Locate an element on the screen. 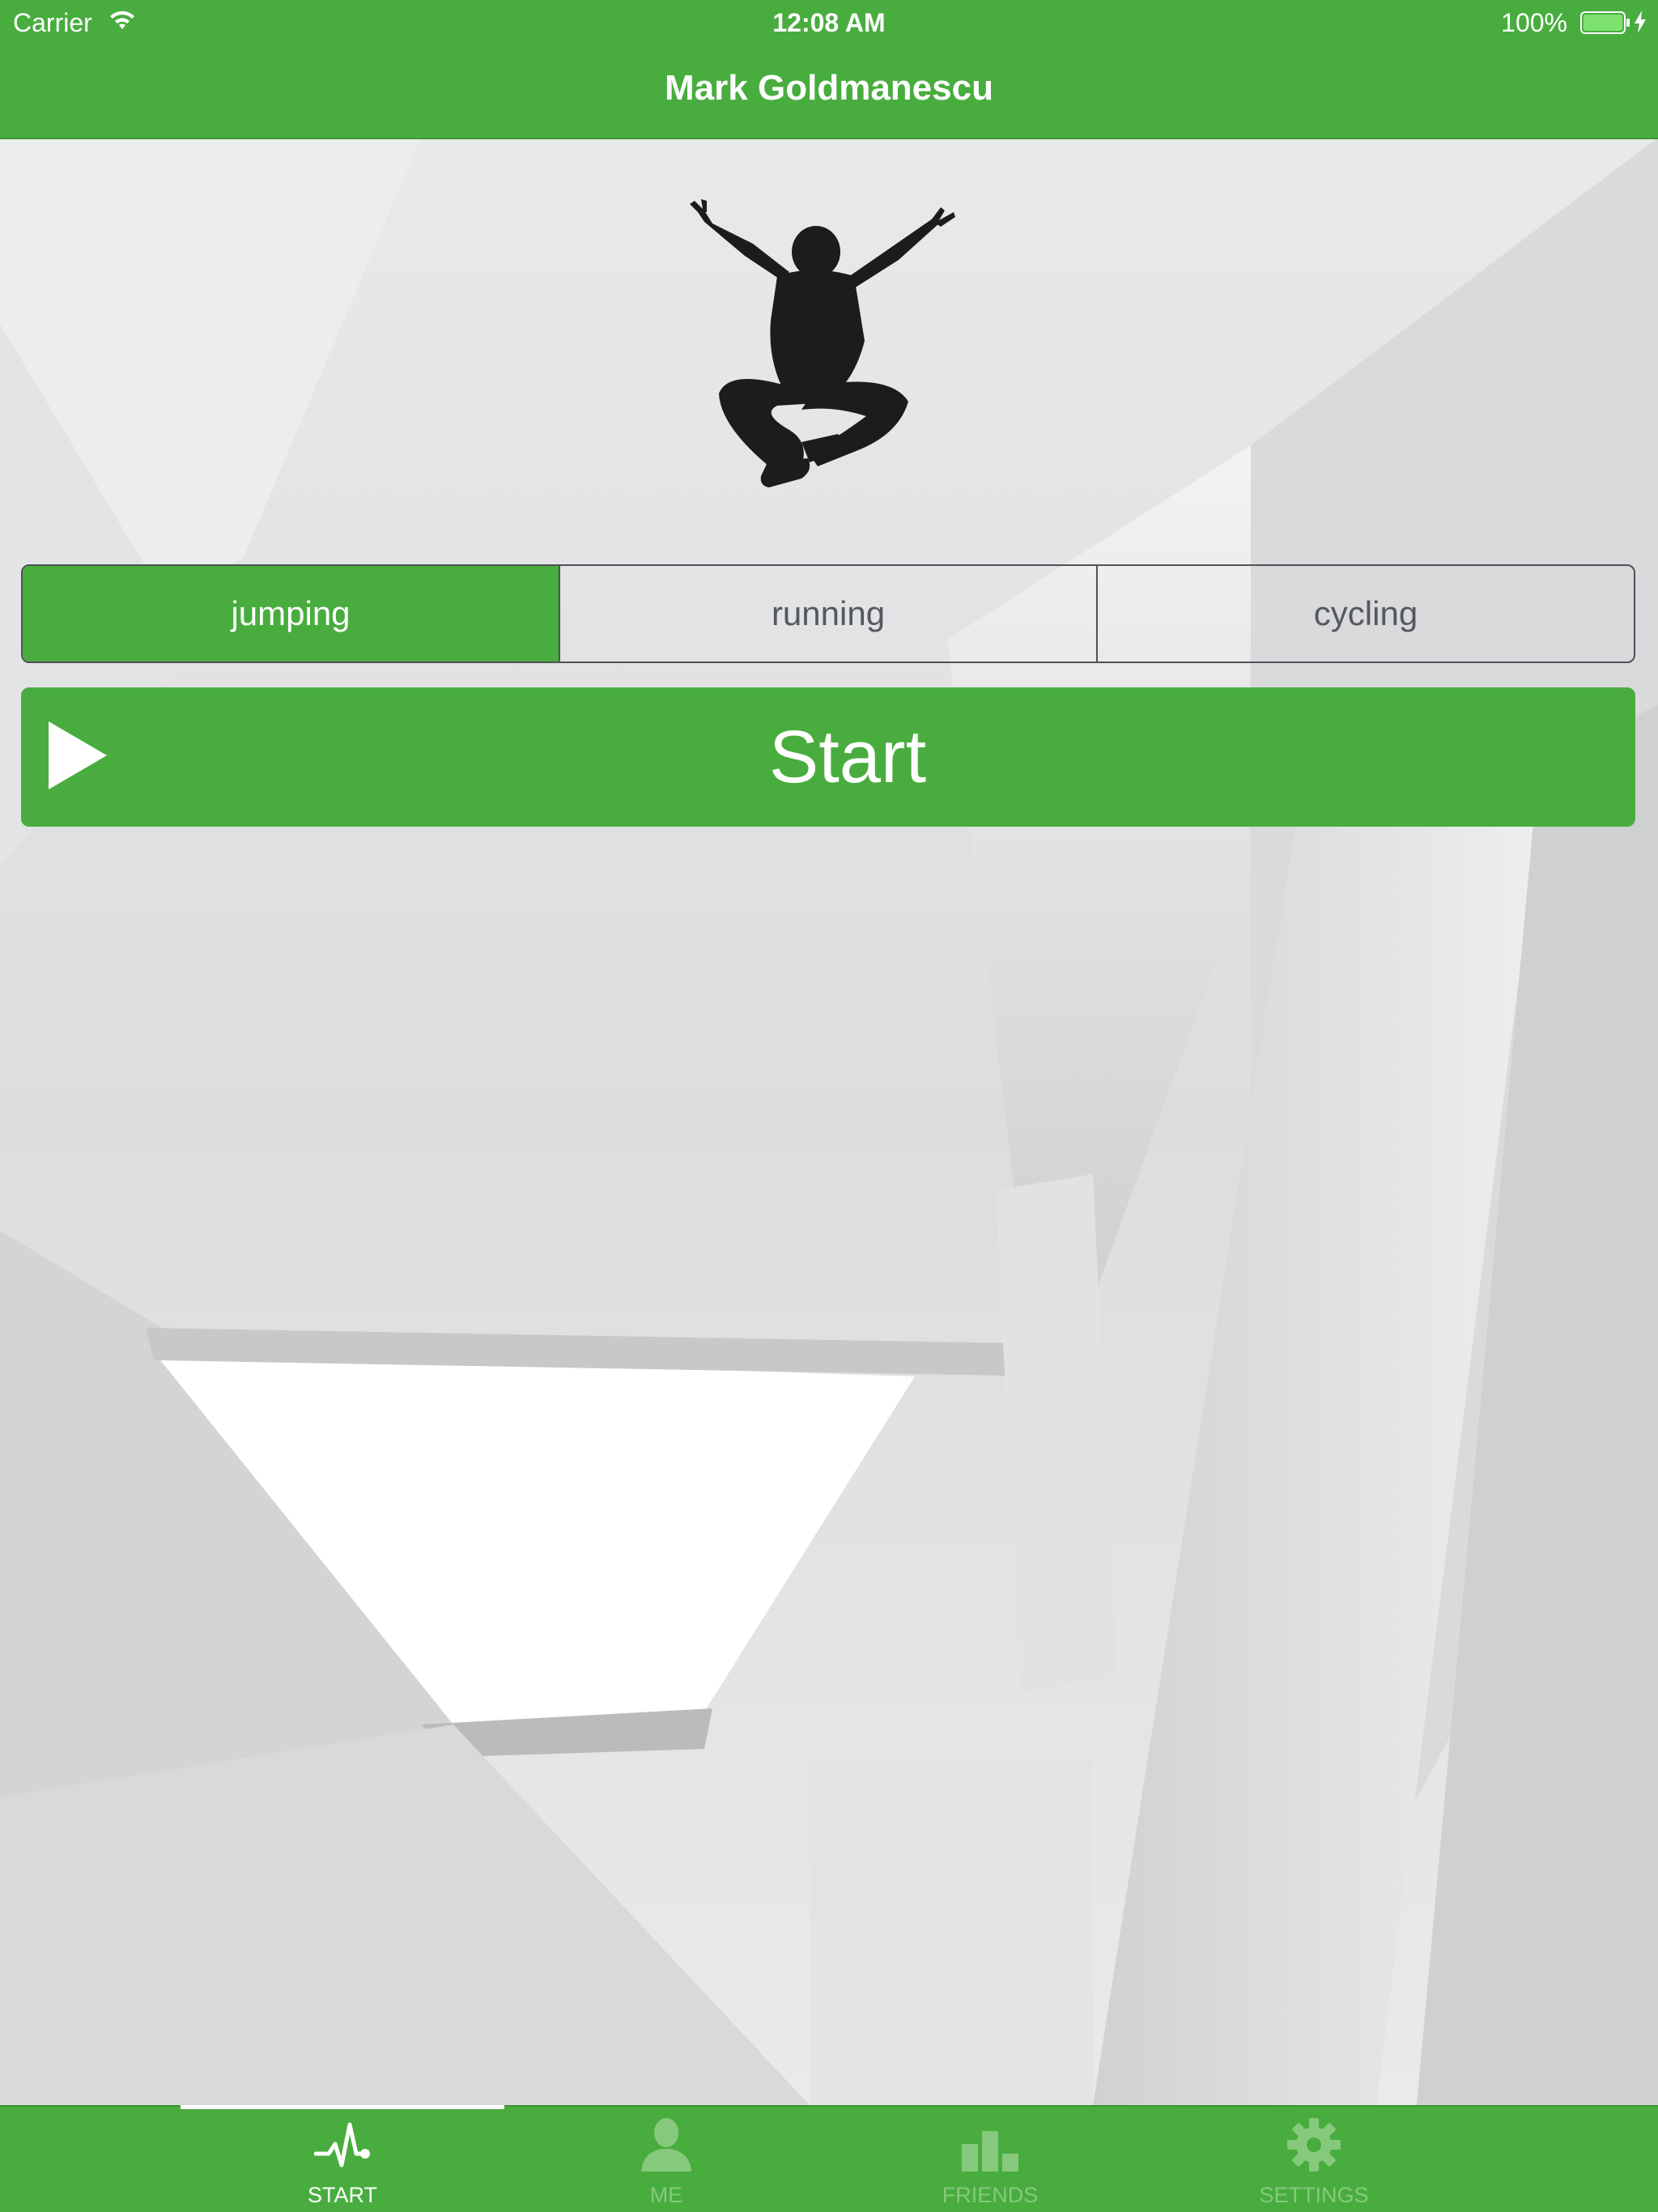 The image size is (1658, 2212). tab-bar: START ME FRIENDS SETTINGS is located at coordinates (829, 2159).